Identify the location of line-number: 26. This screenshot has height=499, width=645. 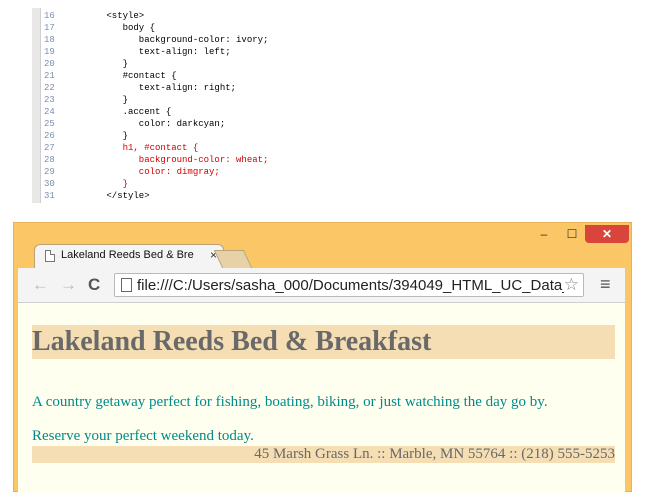
(49, 136).